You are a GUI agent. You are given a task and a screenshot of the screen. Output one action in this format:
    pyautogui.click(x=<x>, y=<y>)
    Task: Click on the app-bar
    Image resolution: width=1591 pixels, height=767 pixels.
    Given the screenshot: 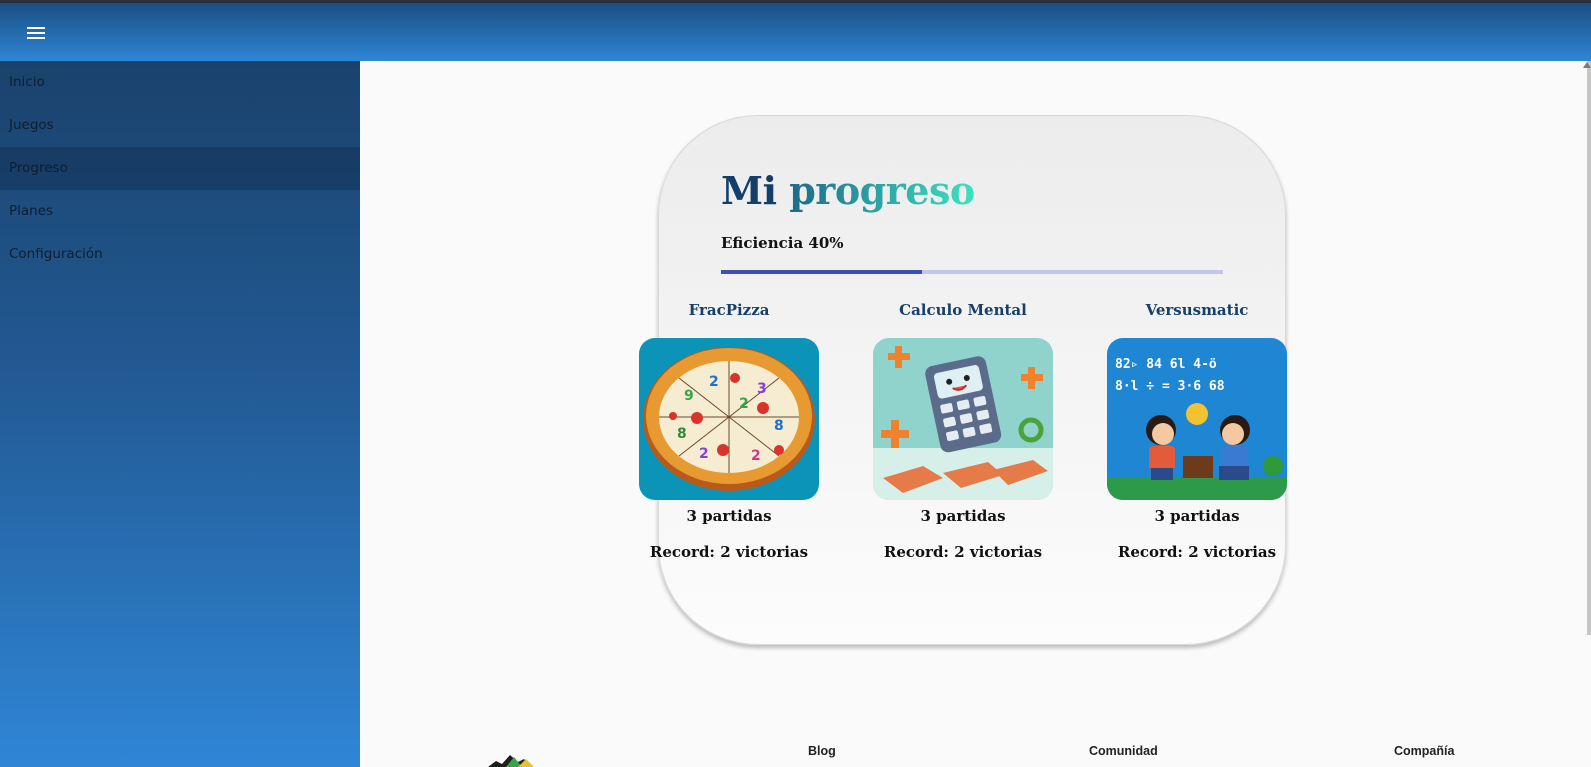 What is the action you would take?
    pyautogui.click(x=795, y=32)
    